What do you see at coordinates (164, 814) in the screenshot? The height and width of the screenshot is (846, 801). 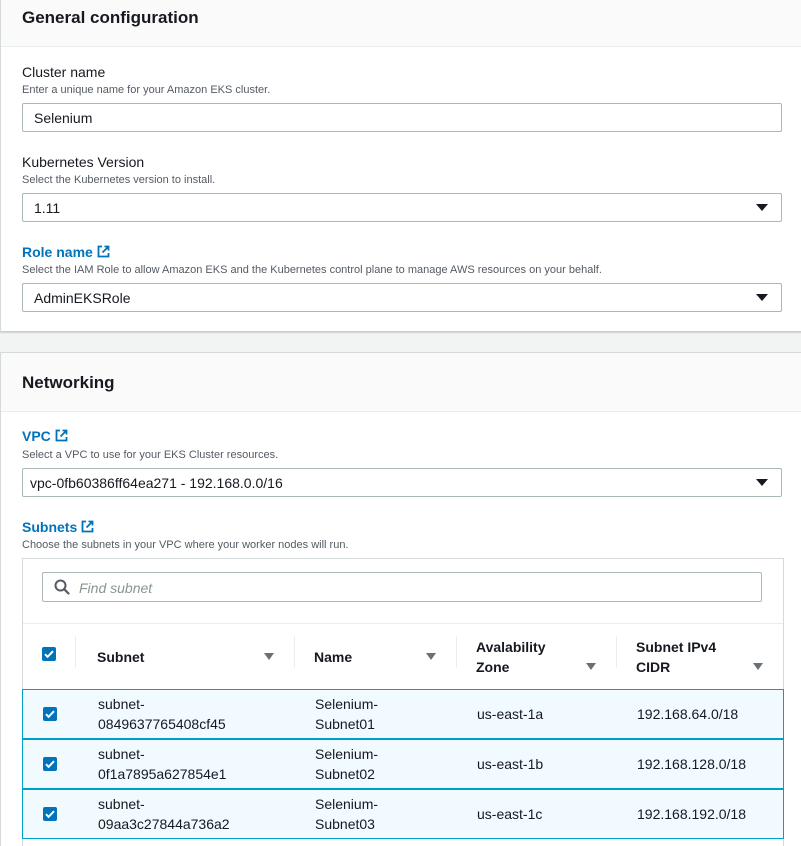 I see `subnet-id-cell: subnet- 09aa3c27844a736a2` at bounding box center [164, 814].